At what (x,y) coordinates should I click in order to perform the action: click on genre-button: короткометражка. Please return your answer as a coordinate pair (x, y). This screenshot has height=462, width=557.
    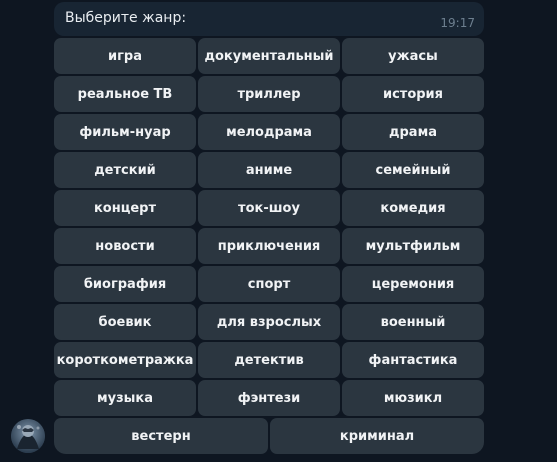
    Looking at the image, I should click on (125, 360).